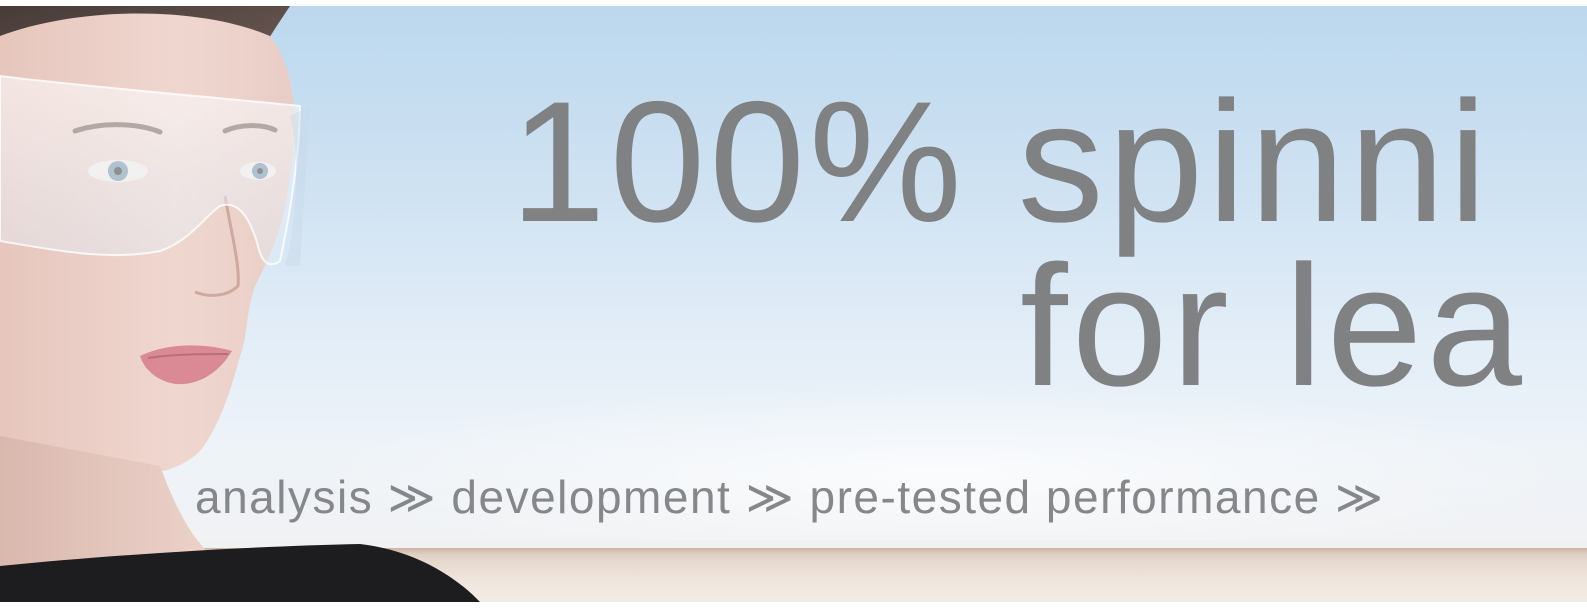 The height and width of the screenshot is (608, 1587). Describe the element at coordinates (1273, 326) in the screenshot. I see `headline-line-2: for lea` at that location.